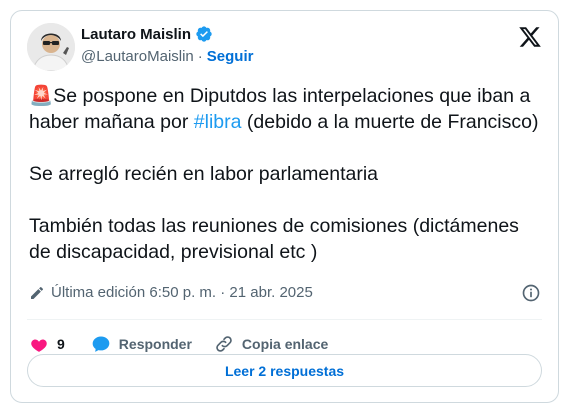 The image size is (568, 414). Describe the element at coordinates (284, 319) in the screenshot. I see `divider` at that location.